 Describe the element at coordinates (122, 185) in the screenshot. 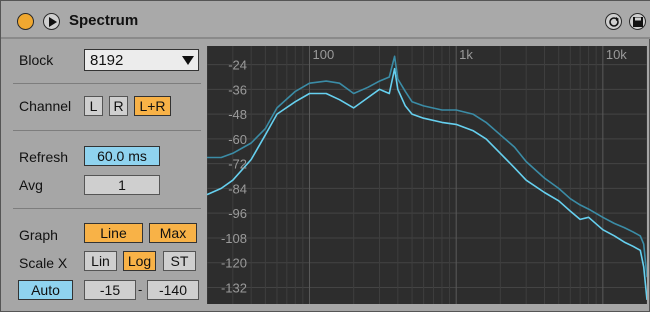

I see `avg-field: 1` at that location.